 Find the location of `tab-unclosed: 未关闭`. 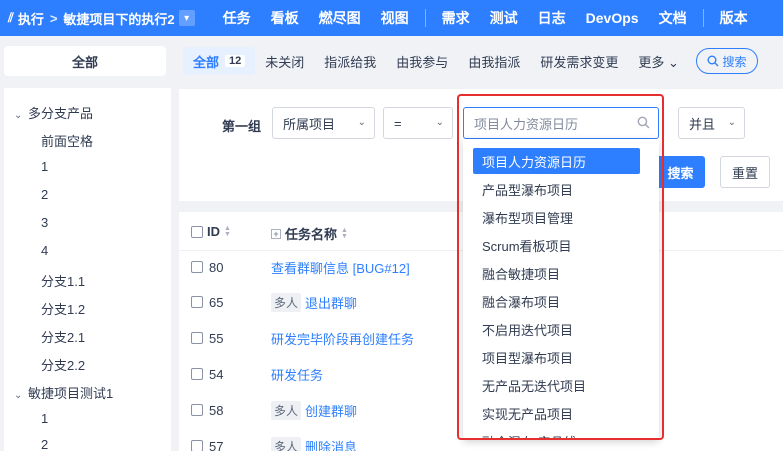

tab-unclosed: 未关闭 is located at coordinates (284, 61).